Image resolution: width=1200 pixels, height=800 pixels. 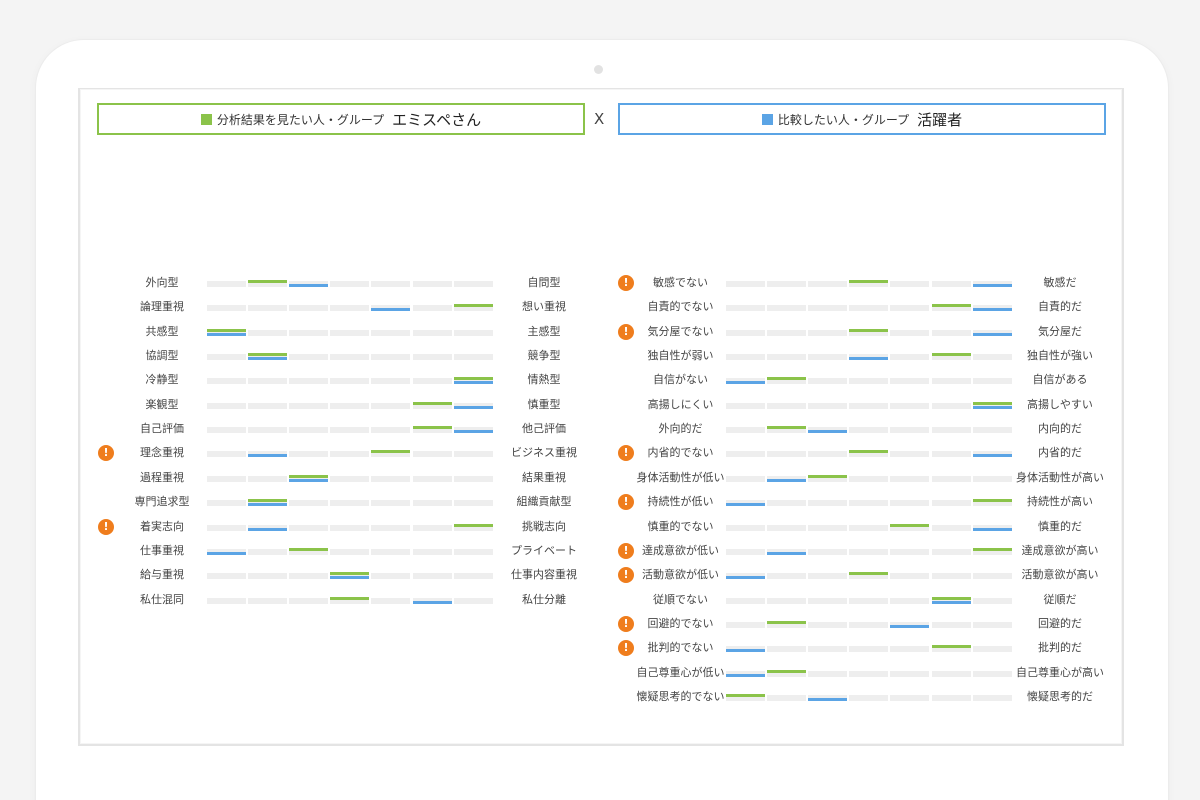 I want to click on trait-label-left: 身体活動性が低い, so click(x=680, y=477).